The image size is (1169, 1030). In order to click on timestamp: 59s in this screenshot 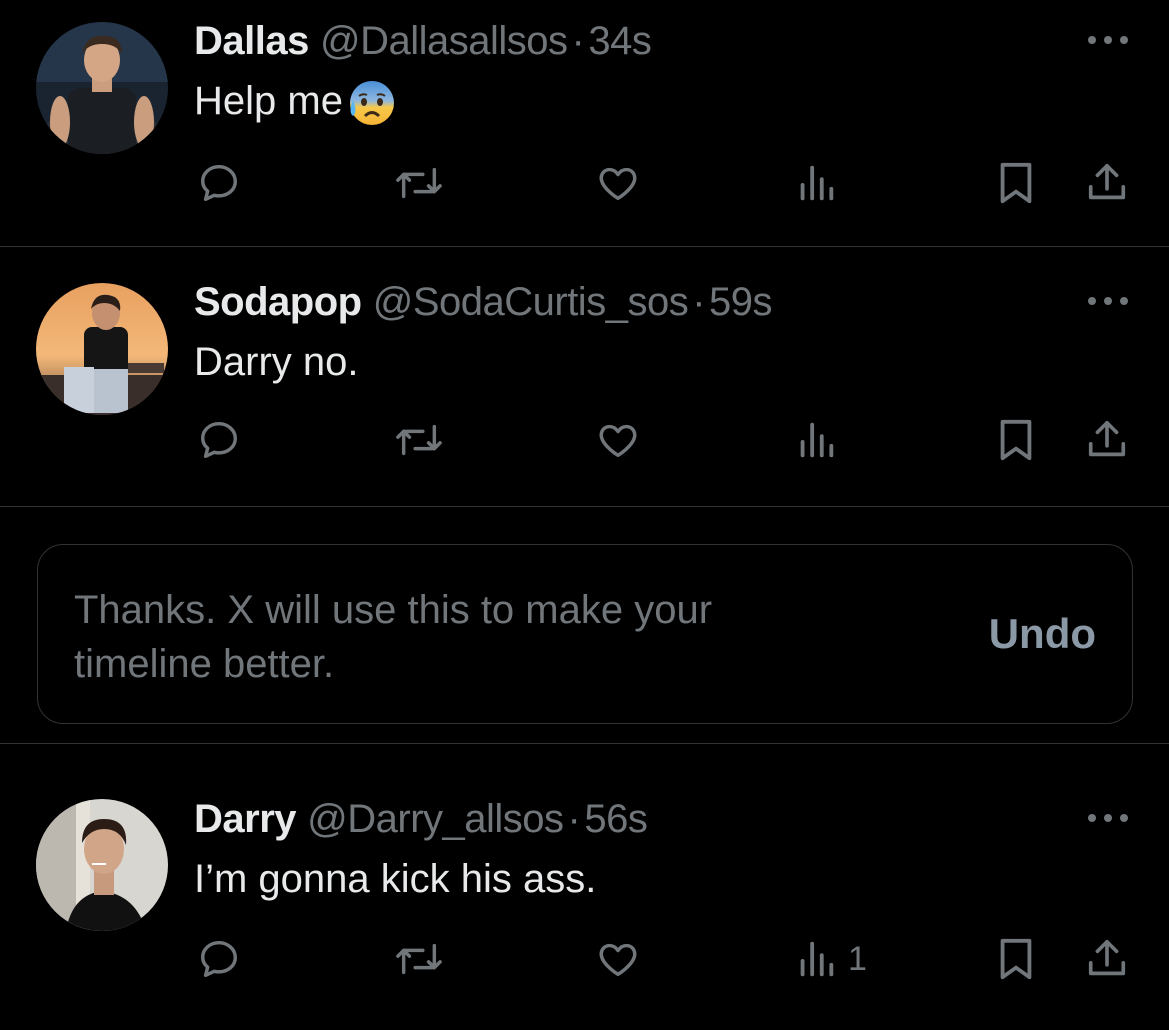, I will do `click(741, 302)`.